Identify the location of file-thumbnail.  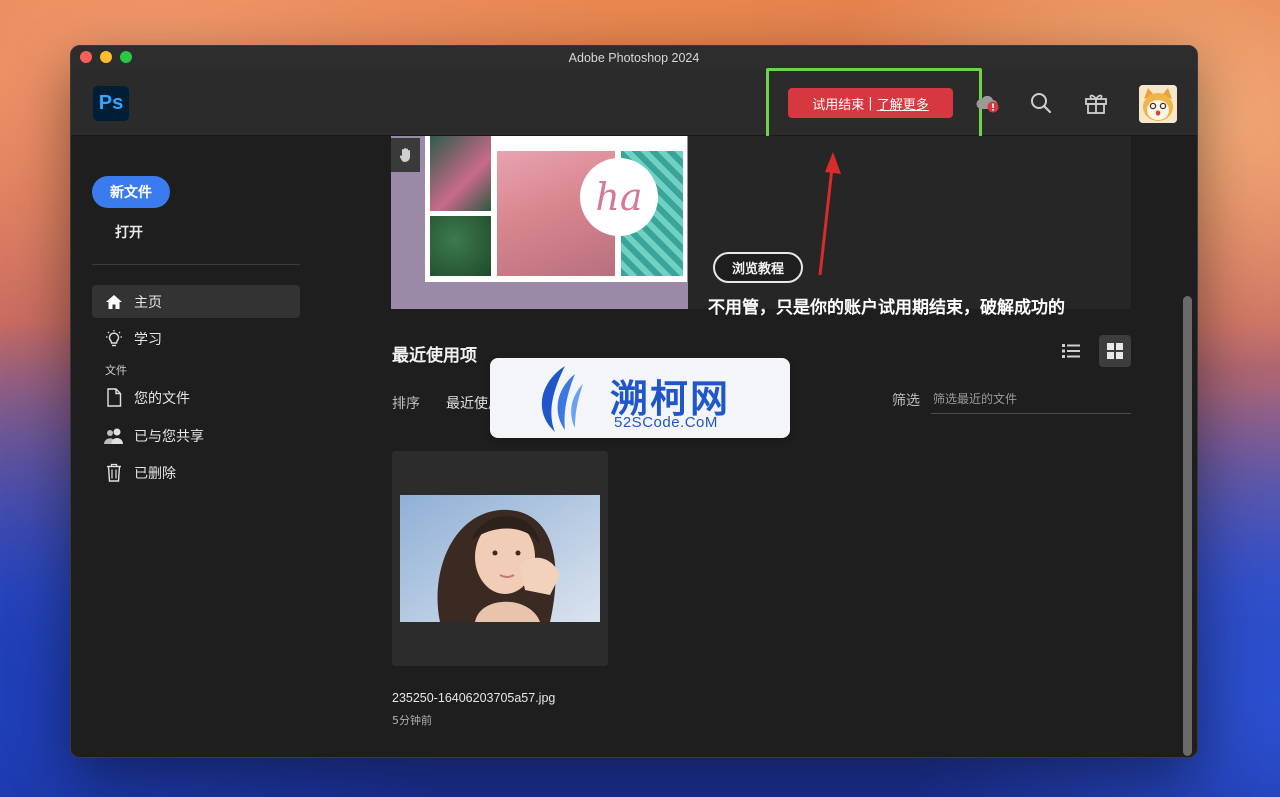
(500, 558).